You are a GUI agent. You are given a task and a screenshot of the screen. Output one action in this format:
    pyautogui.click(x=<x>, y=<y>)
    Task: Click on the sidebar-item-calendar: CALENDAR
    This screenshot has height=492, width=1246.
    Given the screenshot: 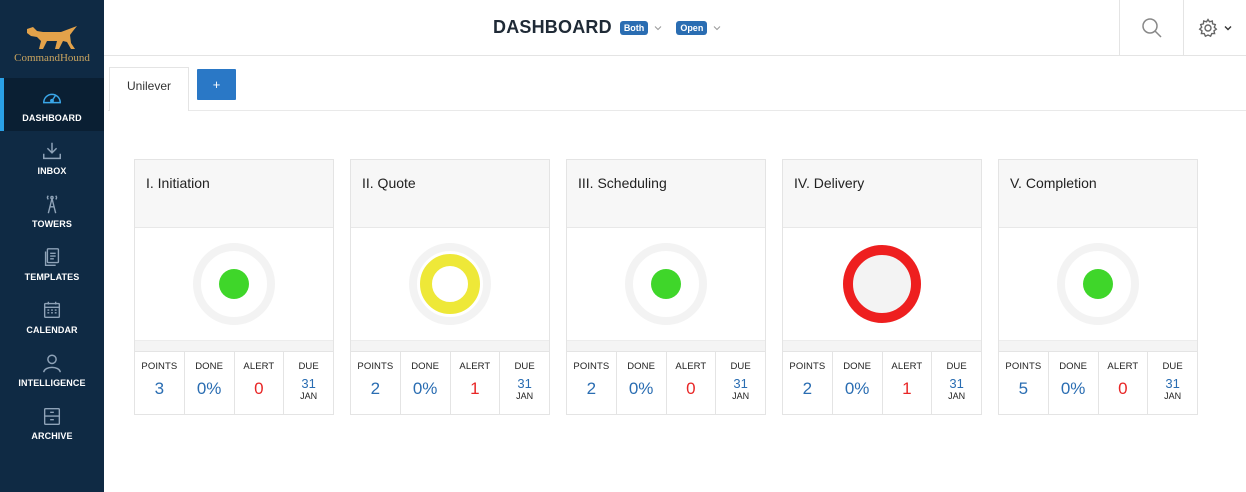 What is the action you would take?
    pyautogui.click(x=52, y=316)
    